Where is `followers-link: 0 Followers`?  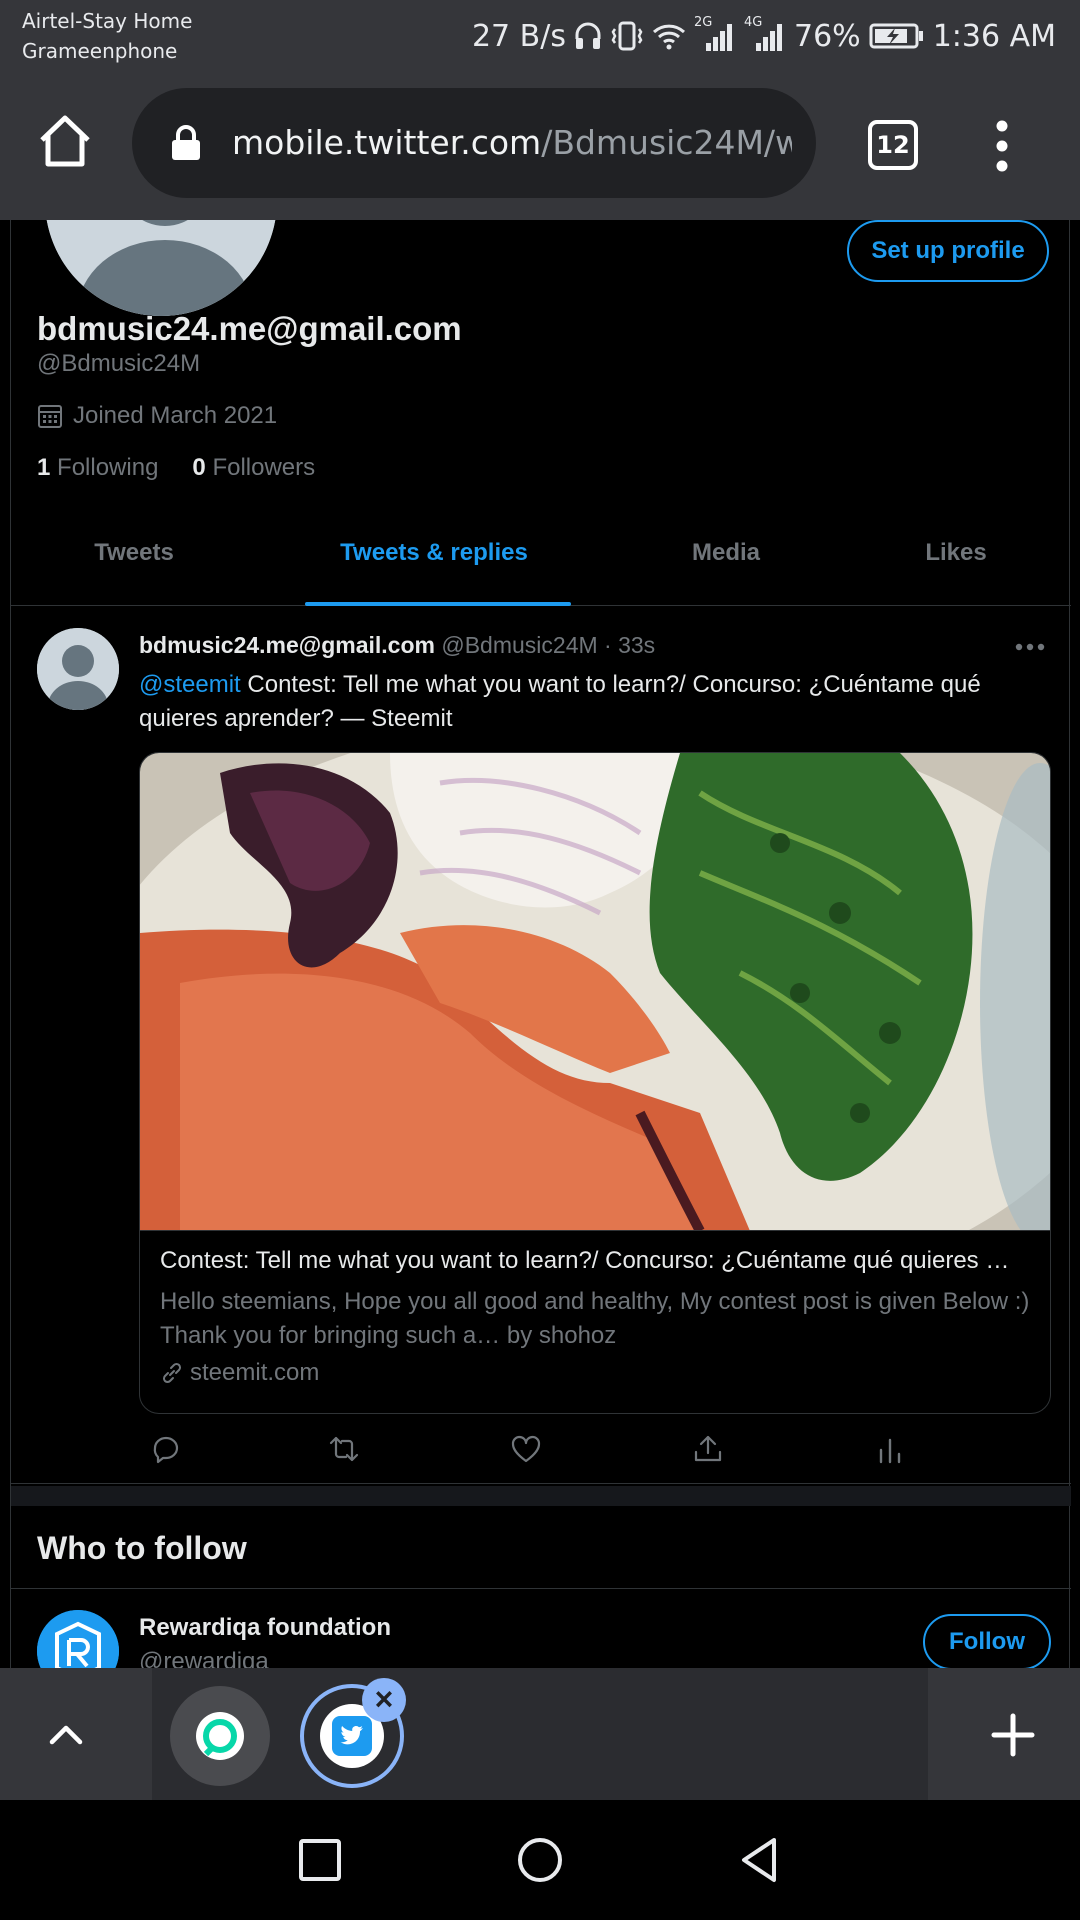 followers-link: 0 Followers is located at coordinates (253, 468).